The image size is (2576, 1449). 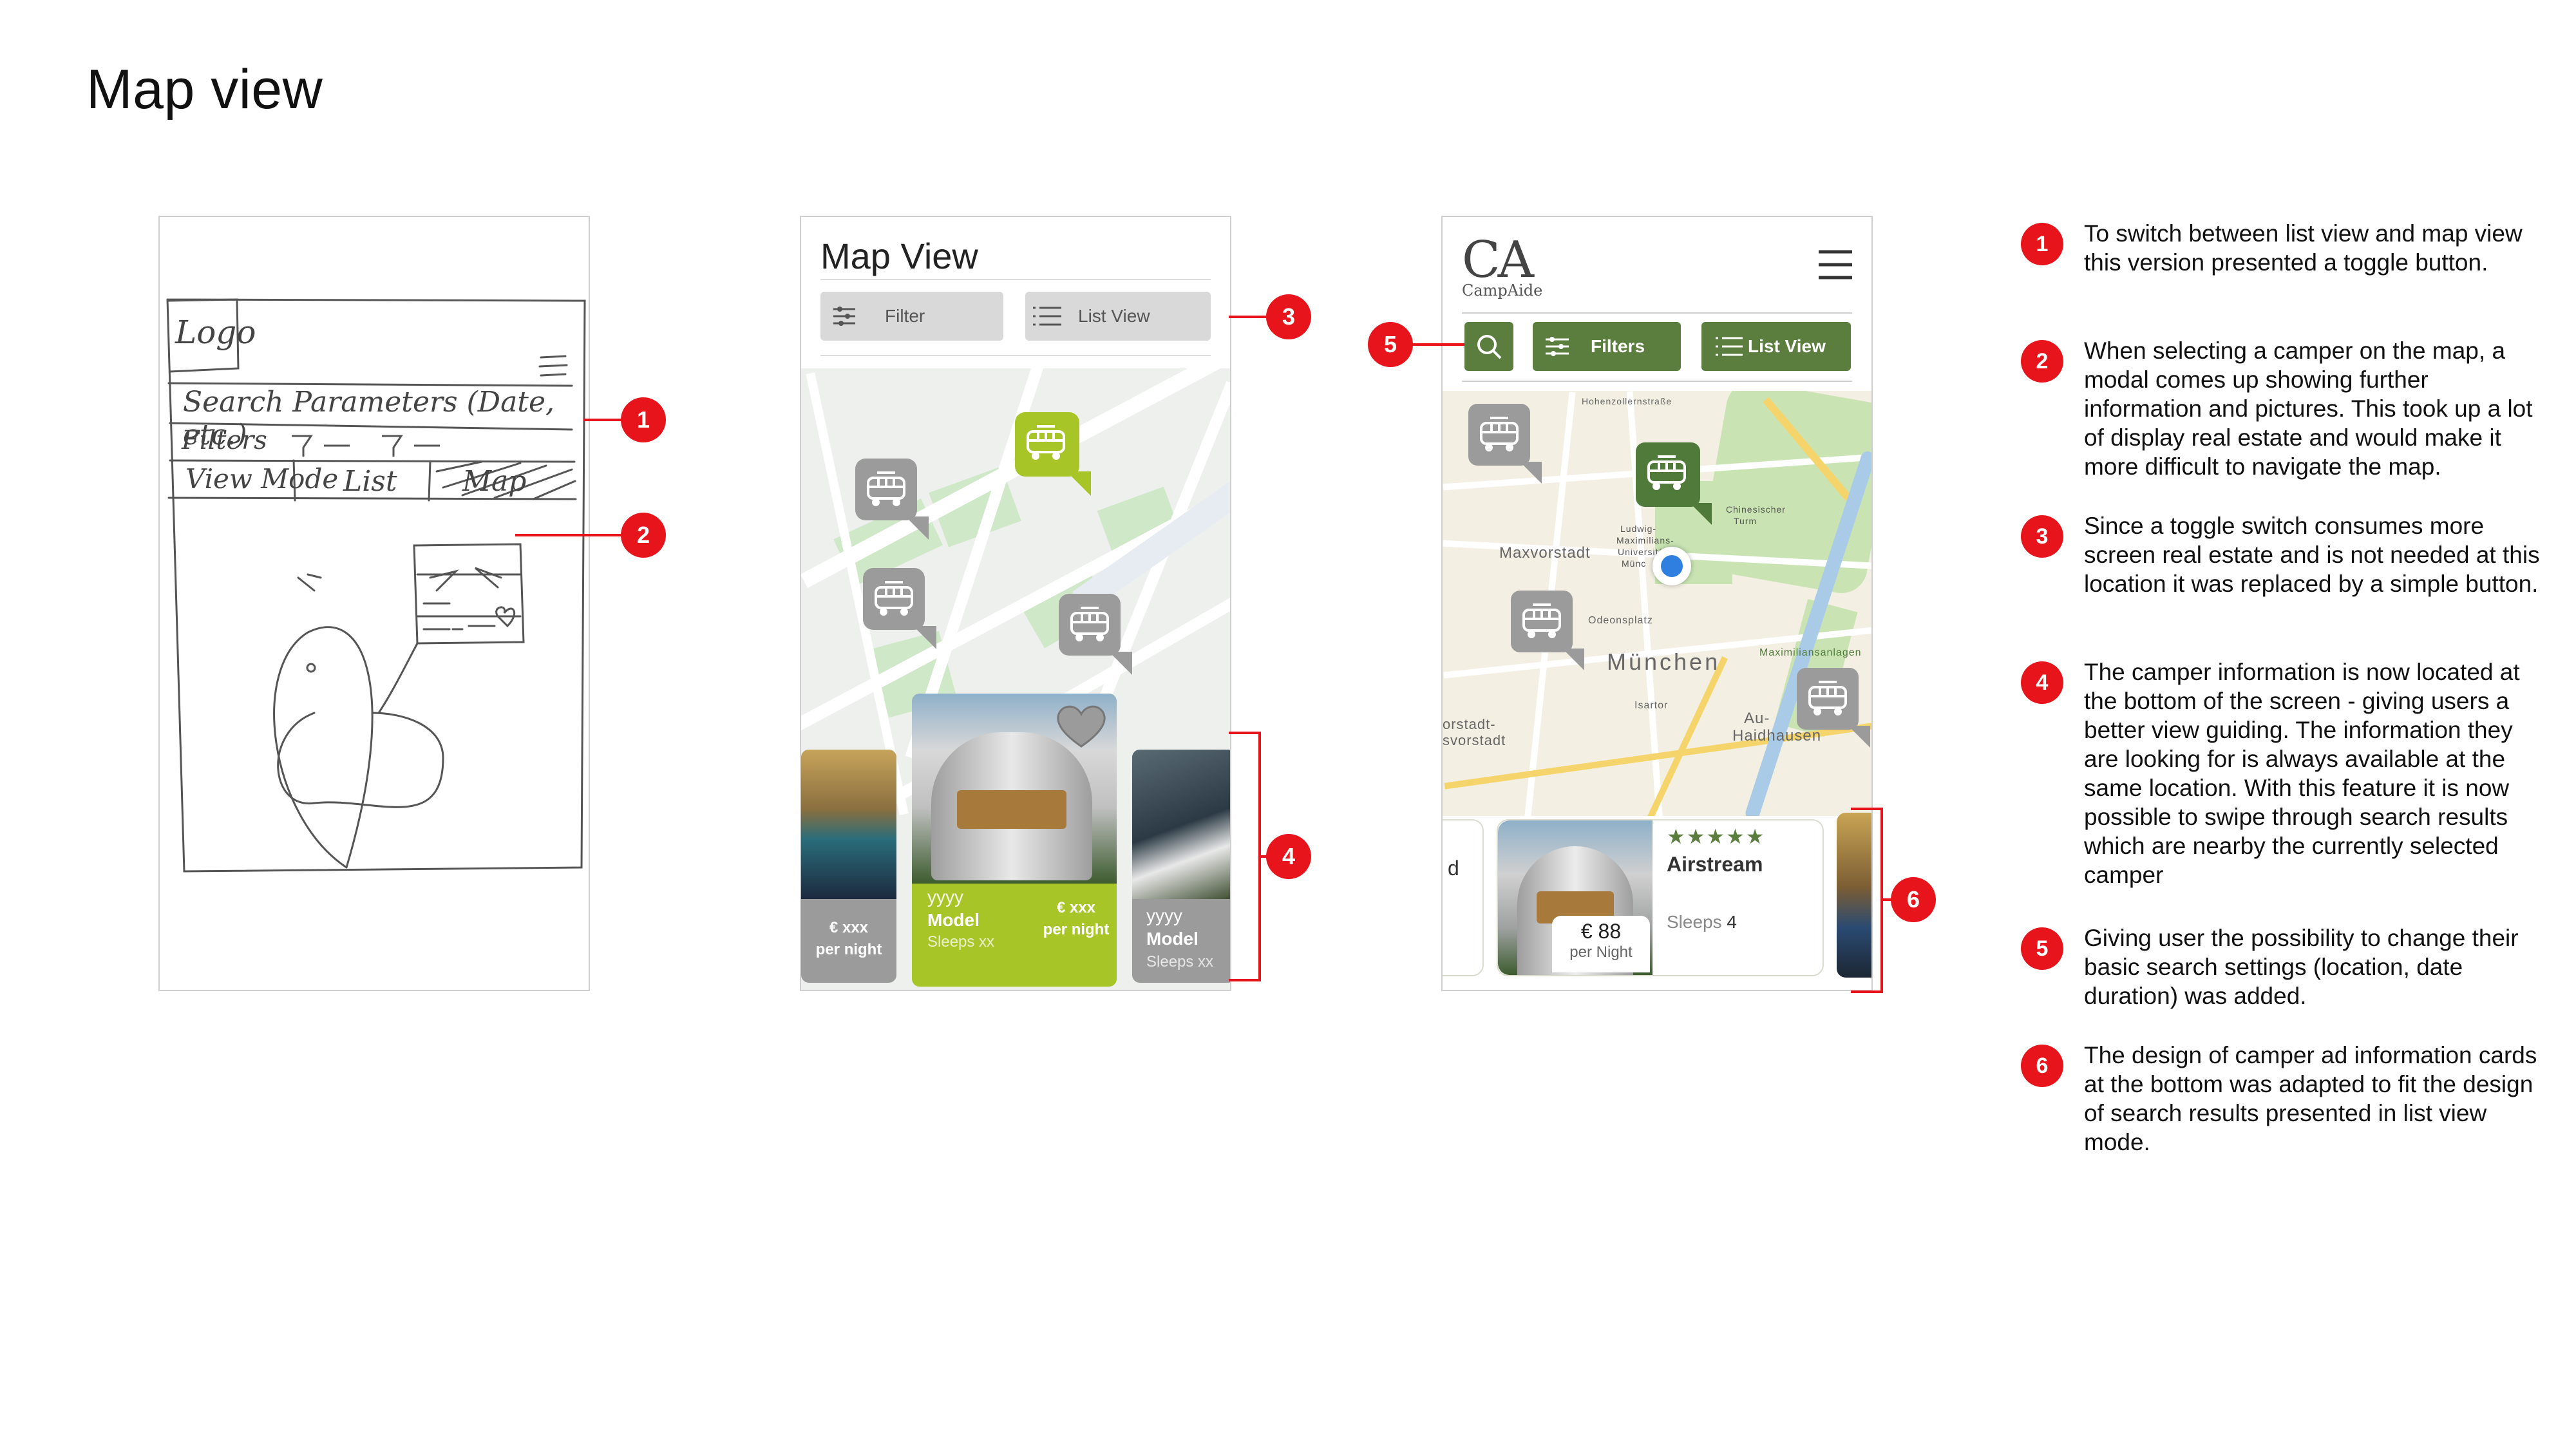 I want to click on sketch-map: Map, so click(x=495, y=481).